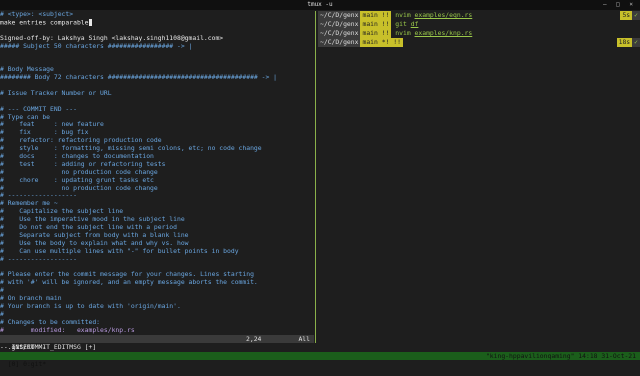 Image resolution: width=640 pixels, height=376 pixels. Describe the element at coordinates (29, 204) in the screenshot. I see `editor-line: # Remember me ~` at that location.